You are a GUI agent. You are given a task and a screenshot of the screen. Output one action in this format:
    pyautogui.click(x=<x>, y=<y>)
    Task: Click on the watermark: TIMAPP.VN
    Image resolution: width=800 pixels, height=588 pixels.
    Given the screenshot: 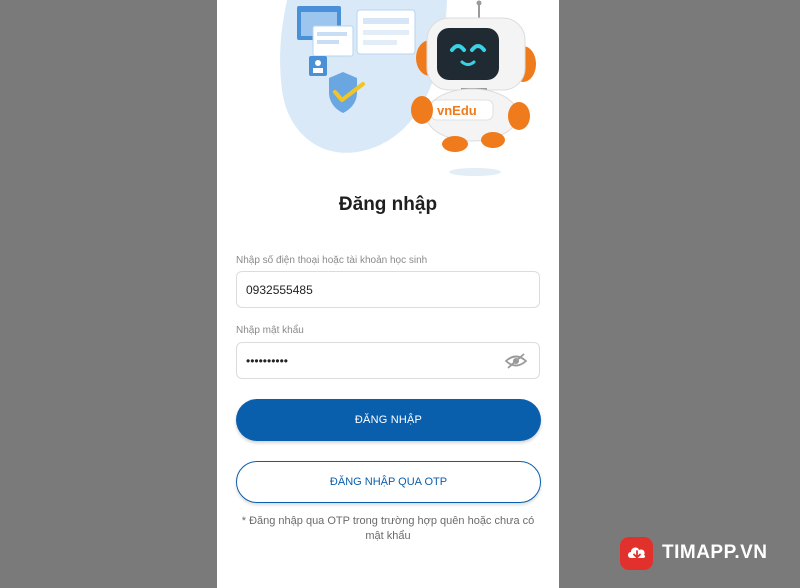 What is the action you would take?
    pyautogui.click(x=694, y=553)
    